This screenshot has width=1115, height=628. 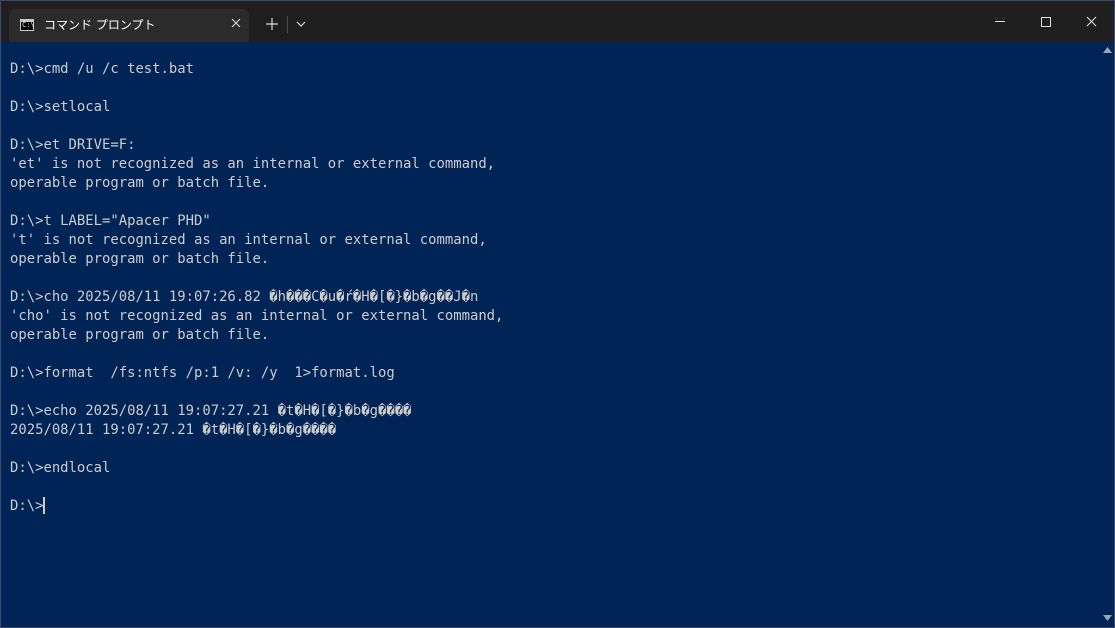 I want to click on text-cursor, so click(x=44, y=505).